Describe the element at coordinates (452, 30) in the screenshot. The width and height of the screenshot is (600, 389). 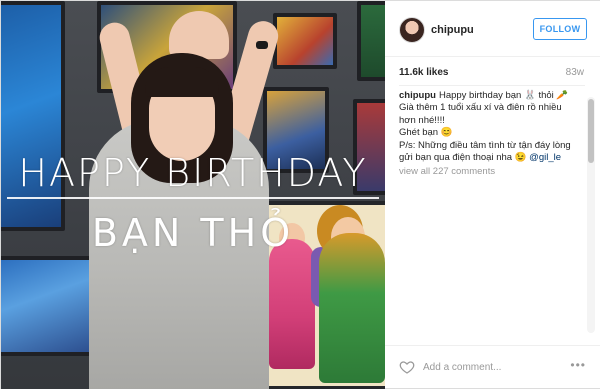
I see `post-username: chipupu` at that location.